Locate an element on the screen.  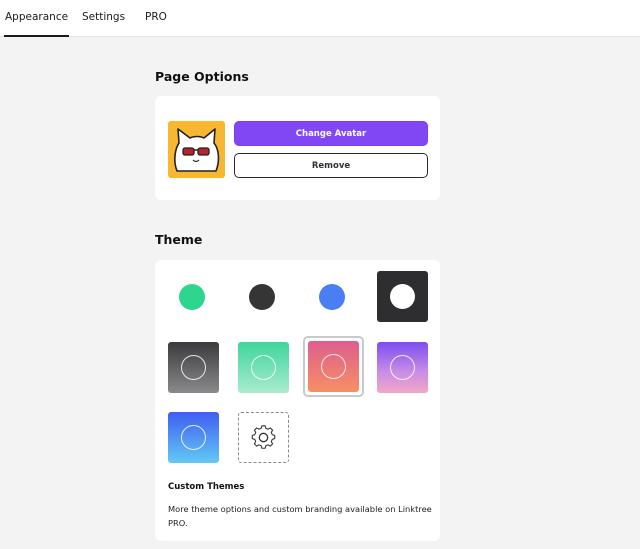
custom-theme-tile is located at coordinates (263, 437).